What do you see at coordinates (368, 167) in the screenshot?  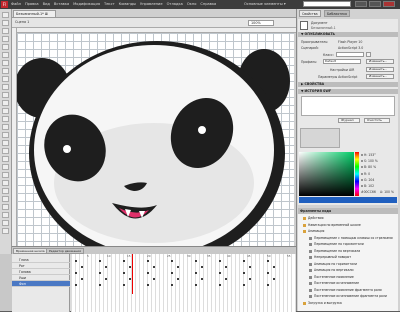 I see `color-value-b: B: 80 %` at bounding box center [368, 167].